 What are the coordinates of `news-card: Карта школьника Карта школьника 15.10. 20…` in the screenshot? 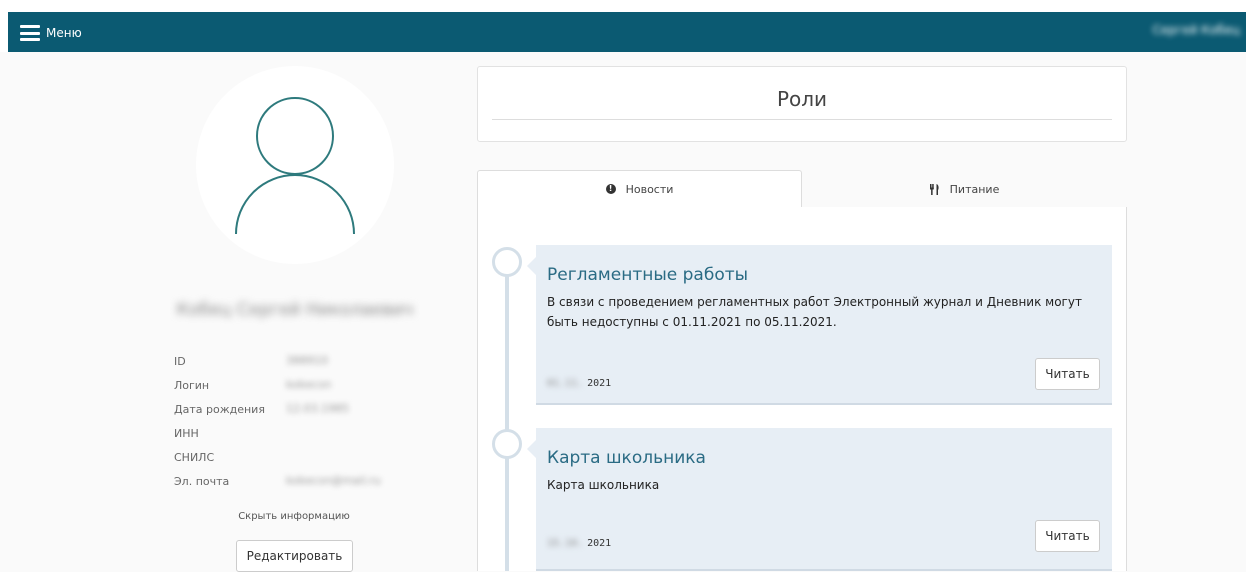 It's located at (819, 499).